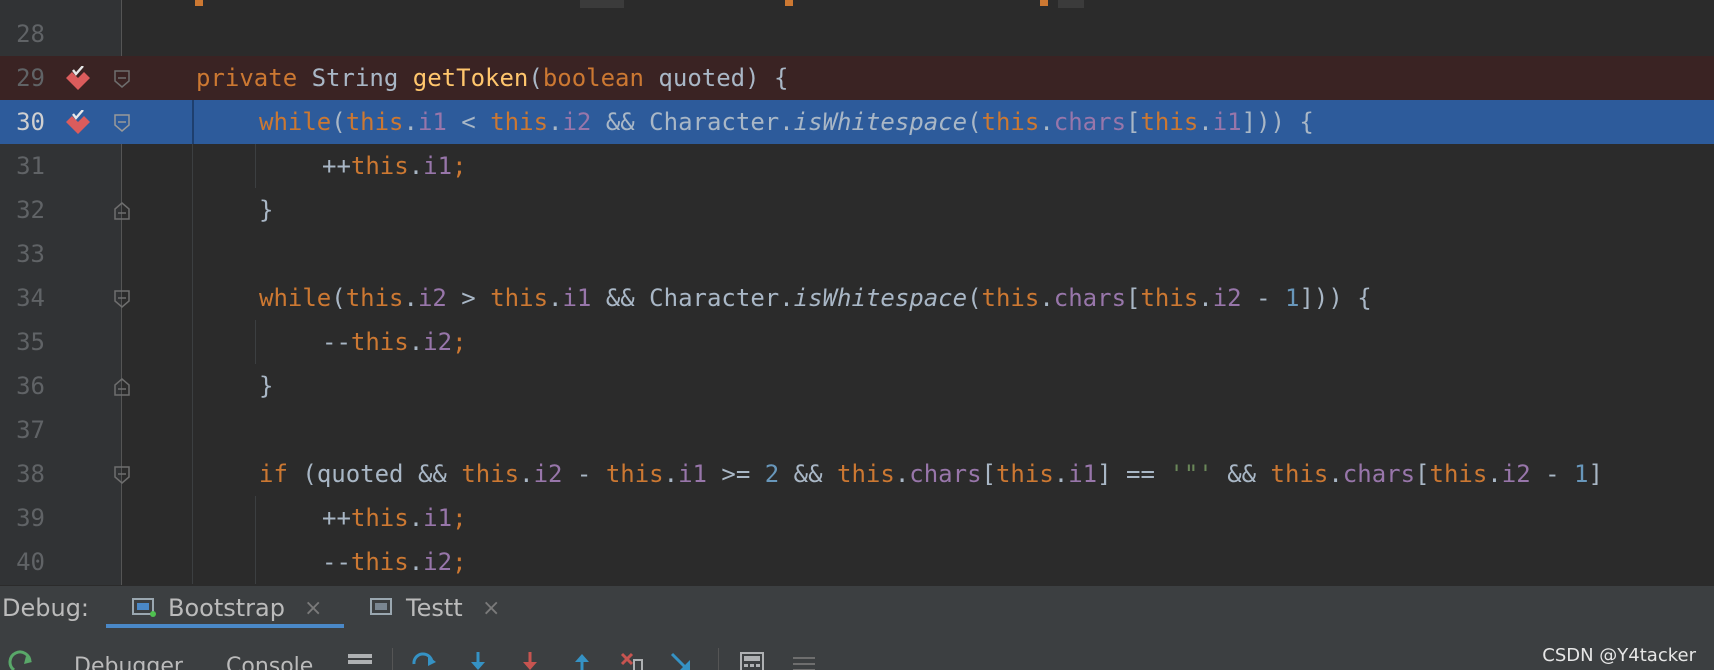  I want to click on code-line-39: 39 ++this.i1;, so click(857, 518).